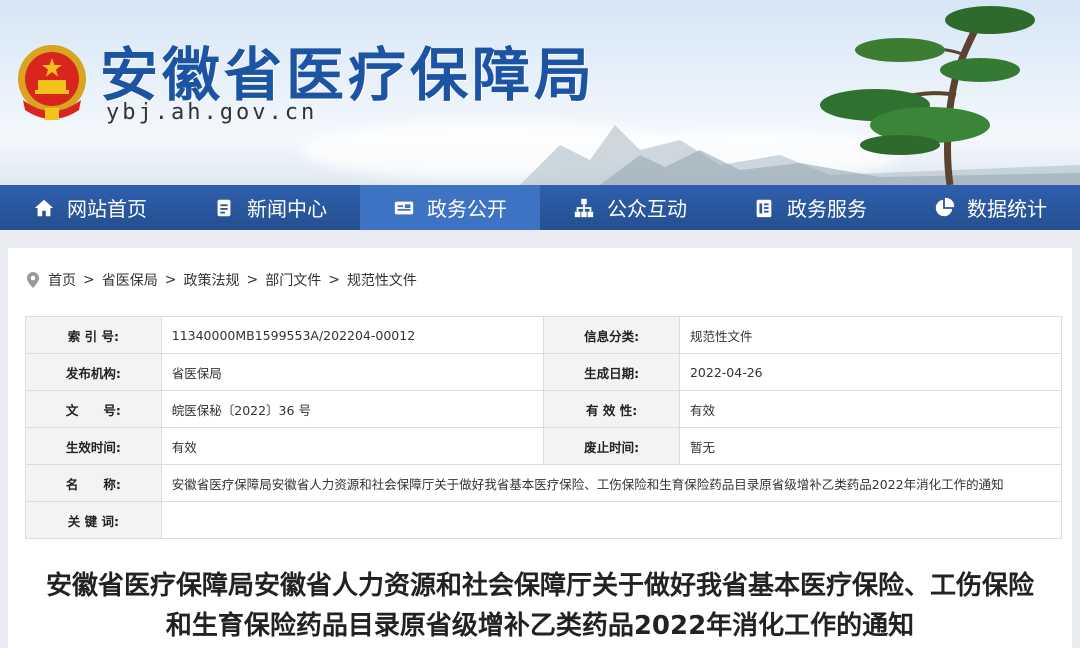 This screenshot has height=648, width=1080. Describe the element at coordinates (611, 520) in the screenshot. I see `keywords-value` at that location.